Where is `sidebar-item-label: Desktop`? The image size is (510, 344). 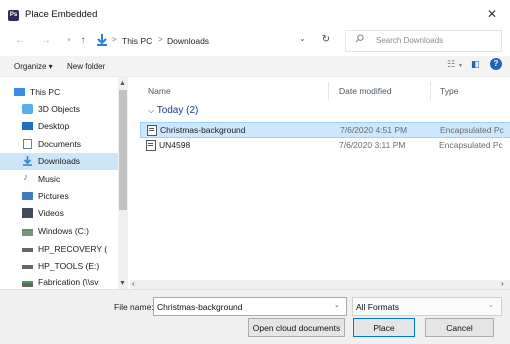
sidebar-item-label: Desktop is located at coordinates (54, 126).